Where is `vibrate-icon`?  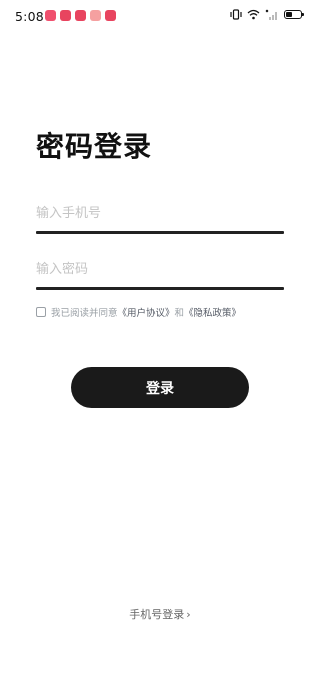 vibrate-icon is located at coordinates (236, 14).